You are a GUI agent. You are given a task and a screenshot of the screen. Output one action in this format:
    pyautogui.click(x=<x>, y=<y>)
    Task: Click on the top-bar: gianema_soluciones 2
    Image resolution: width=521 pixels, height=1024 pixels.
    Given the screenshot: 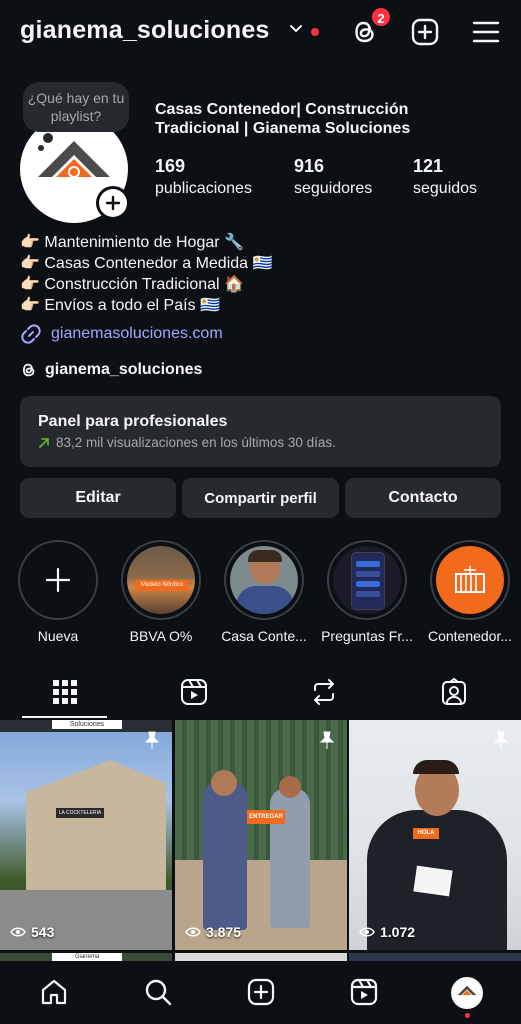 What is the action you would take?
    pyautogui.click(x=260, y=33)
    